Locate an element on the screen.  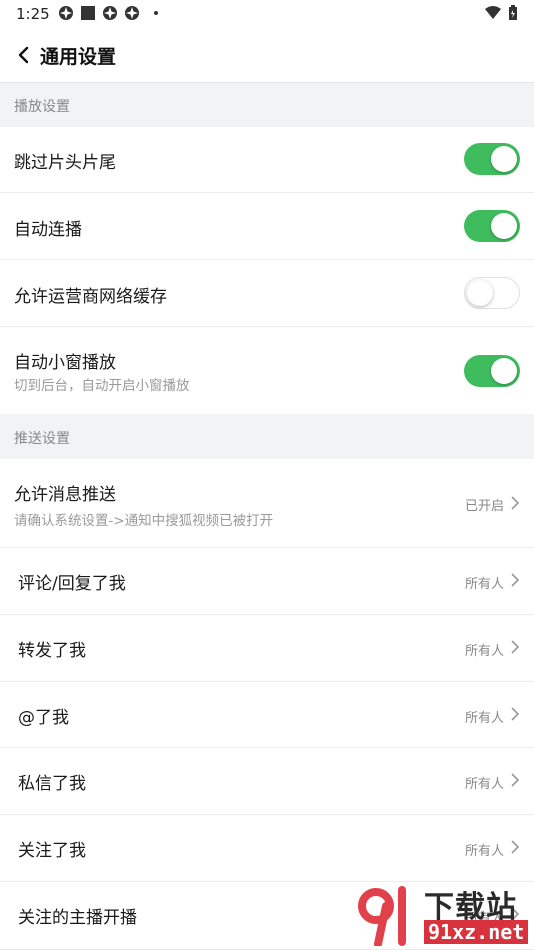
status-time: 1:25 is located at coordinates (33, 14).